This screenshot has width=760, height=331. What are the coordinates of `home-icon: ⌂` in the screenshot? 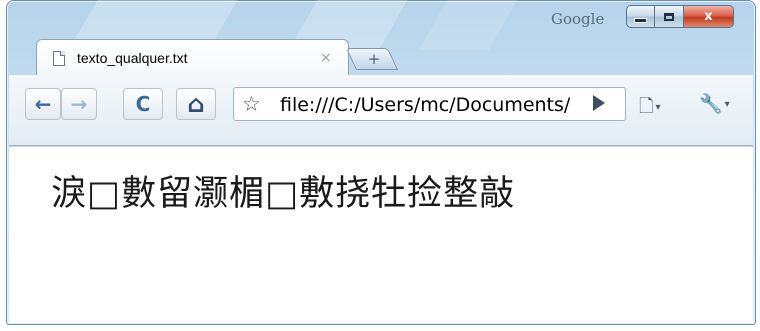 It's located at (196, 104).